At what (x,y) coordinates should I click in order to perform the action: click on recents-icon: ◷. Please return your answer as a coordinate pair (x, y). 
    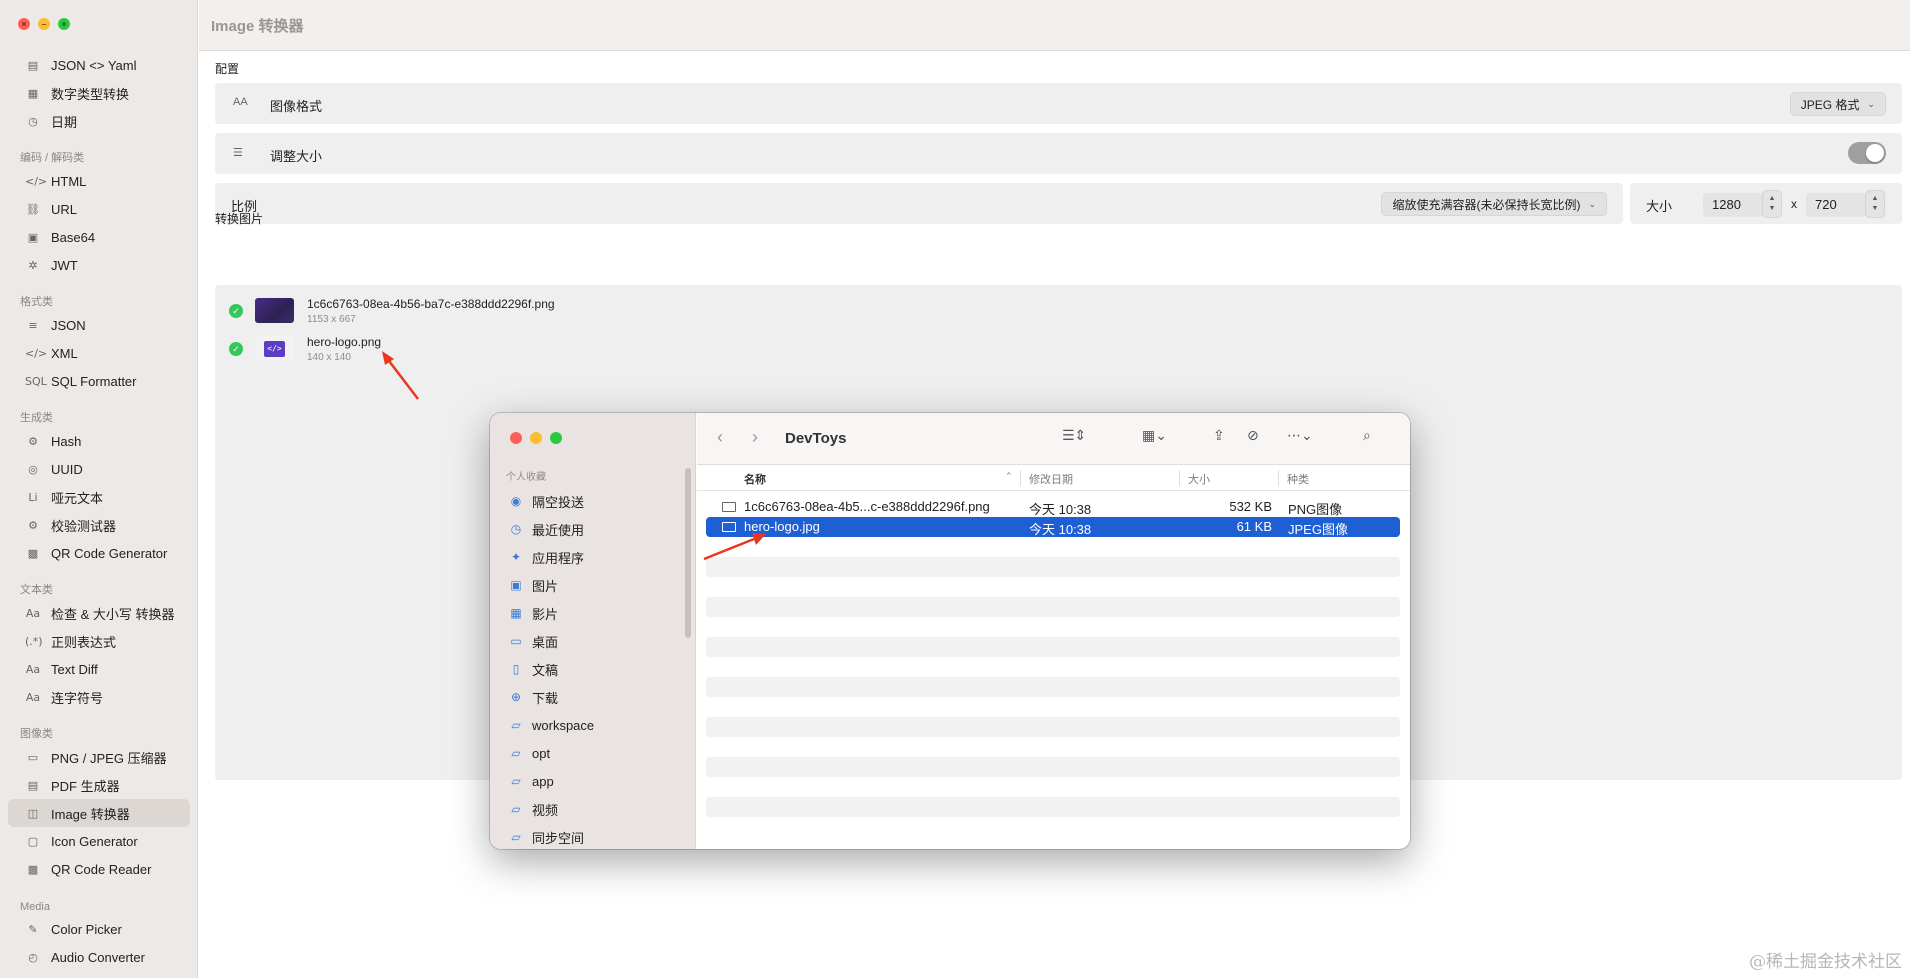
    Looking at the image, I should click on (516, 529).